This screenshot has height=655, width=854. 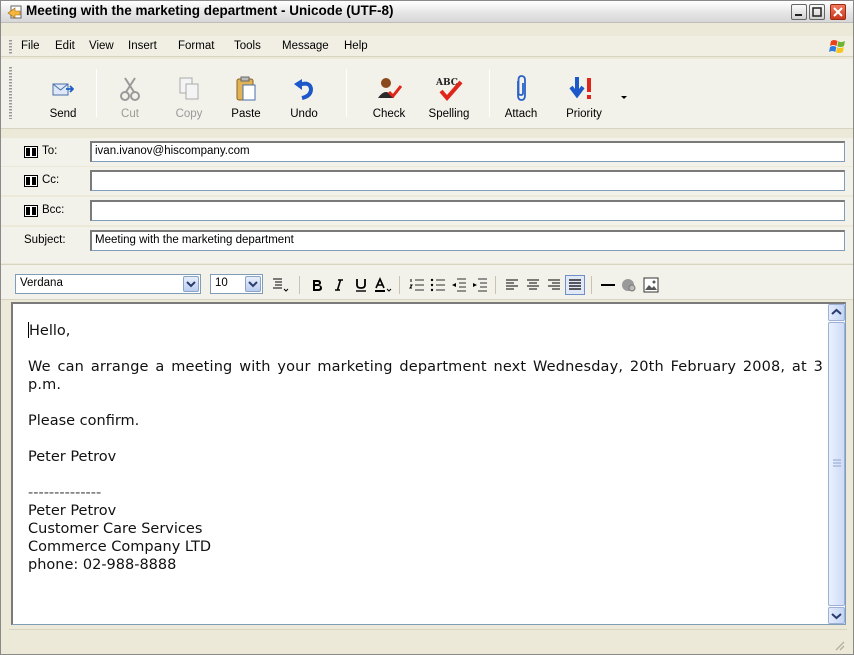 I want to click on toolbar-separator, so click(x=346, y=93).